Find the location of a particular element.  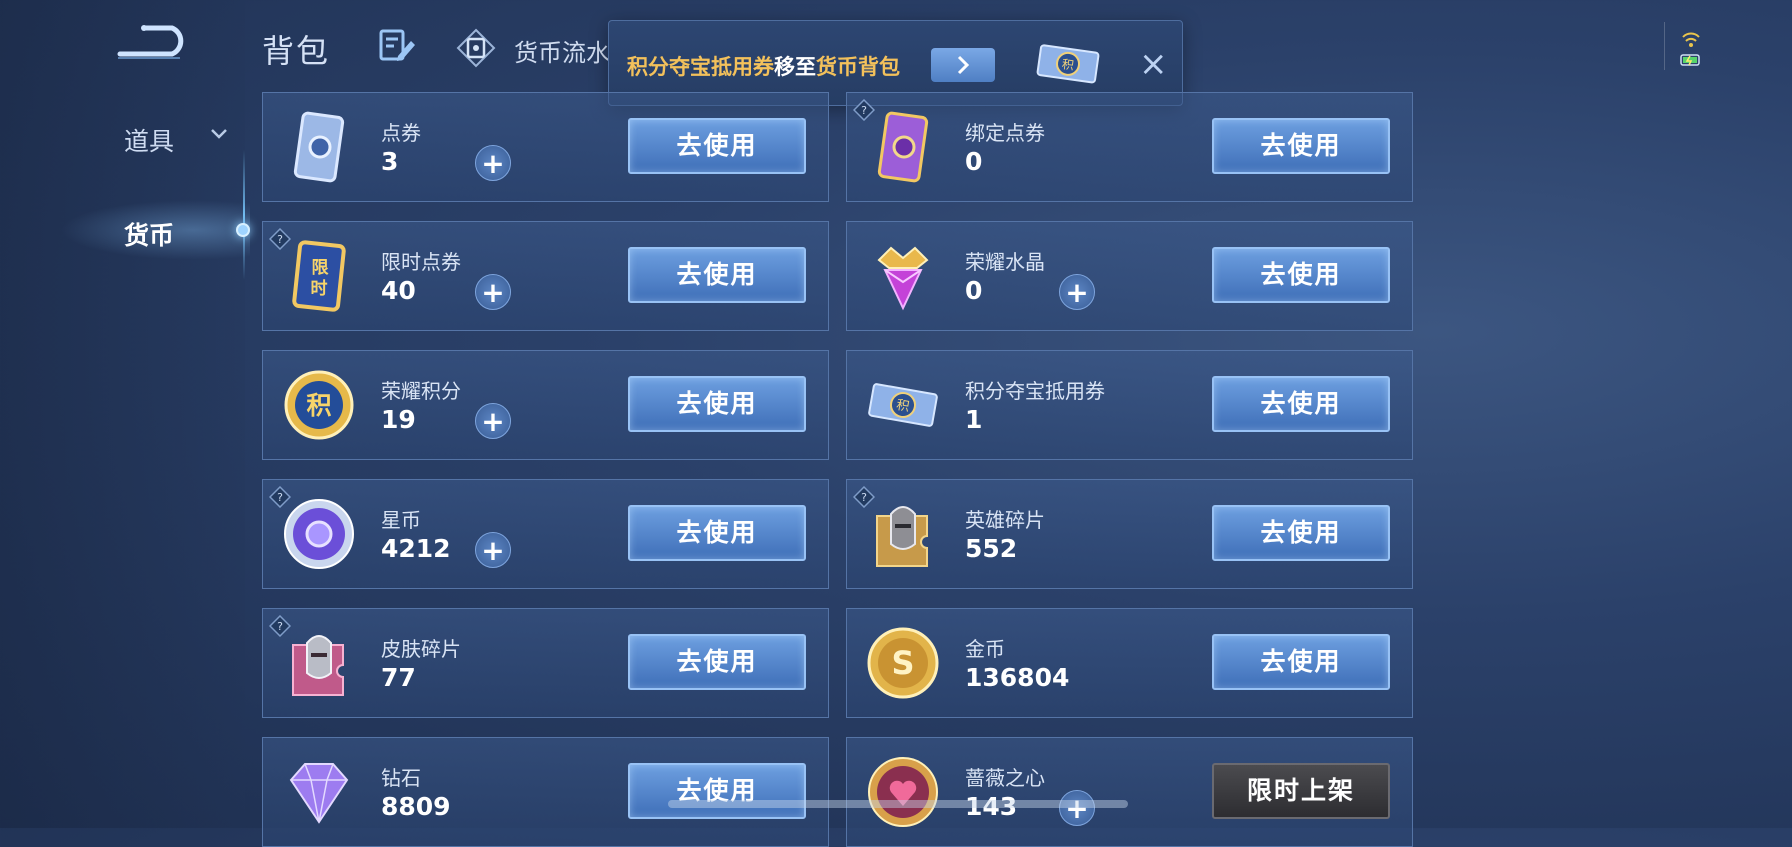

arrow-right-icon is located at coordinates (963, 65).